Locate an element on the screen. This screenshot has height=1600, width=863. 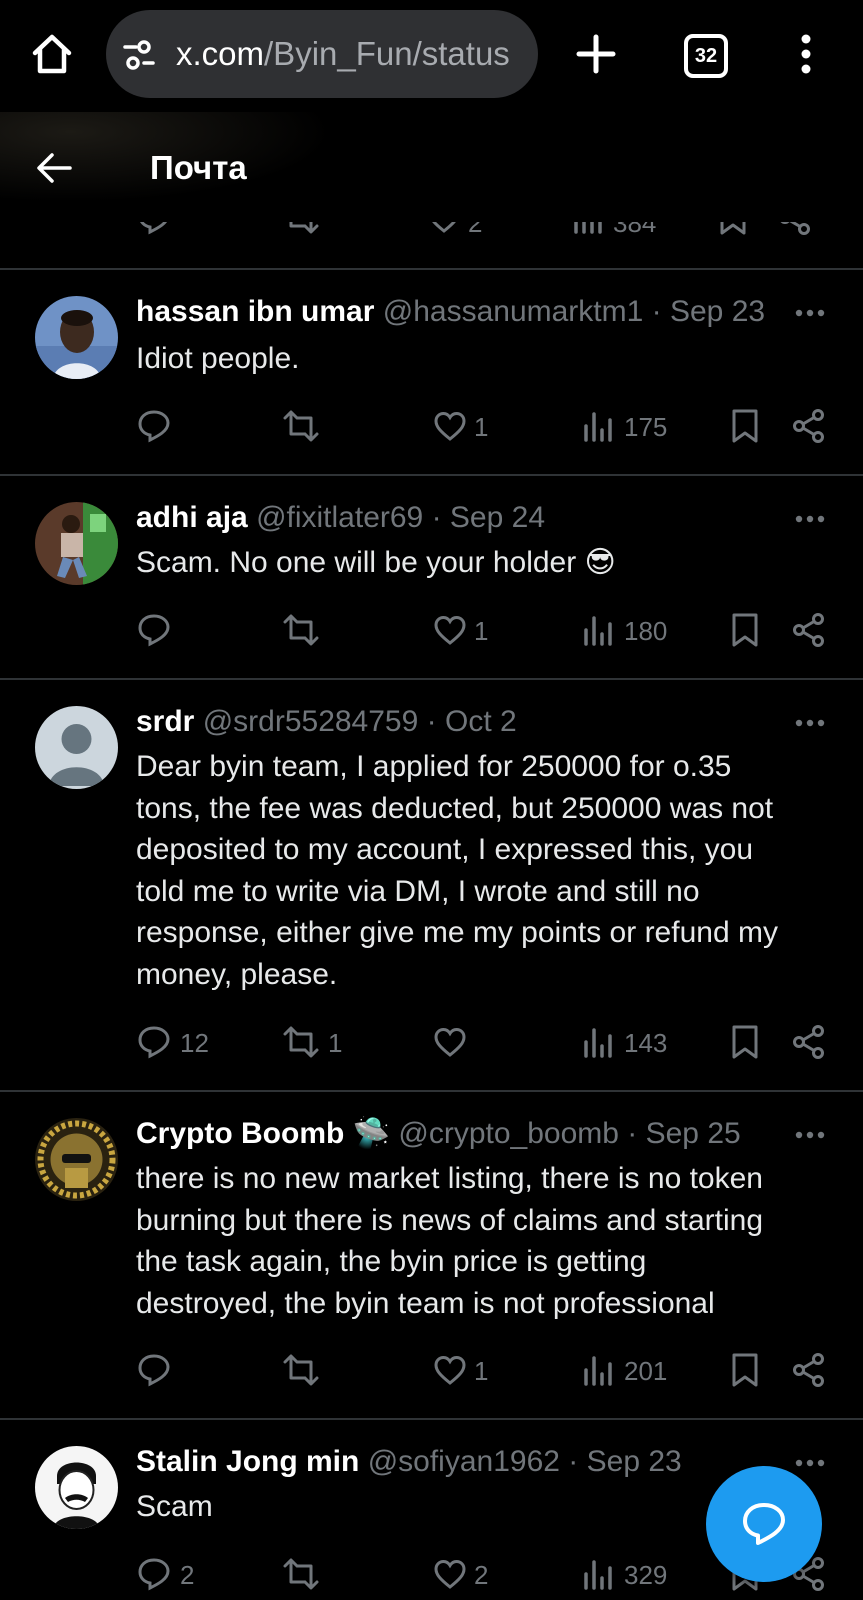
tweet-date: Oct 2 is located at coordinates (481, 721).